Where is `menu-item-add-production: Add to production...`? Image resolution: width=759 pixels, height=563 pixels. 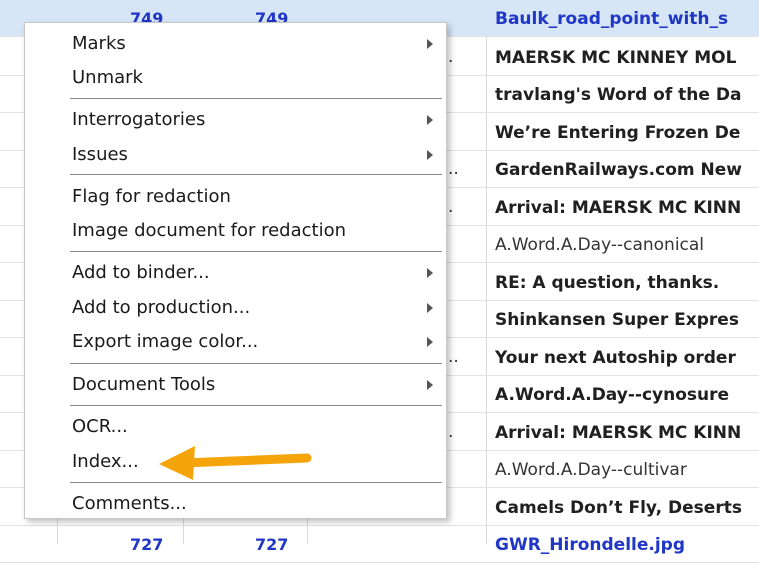
menu-item-add-production: Add to production... is located at coordinates (161, 307).